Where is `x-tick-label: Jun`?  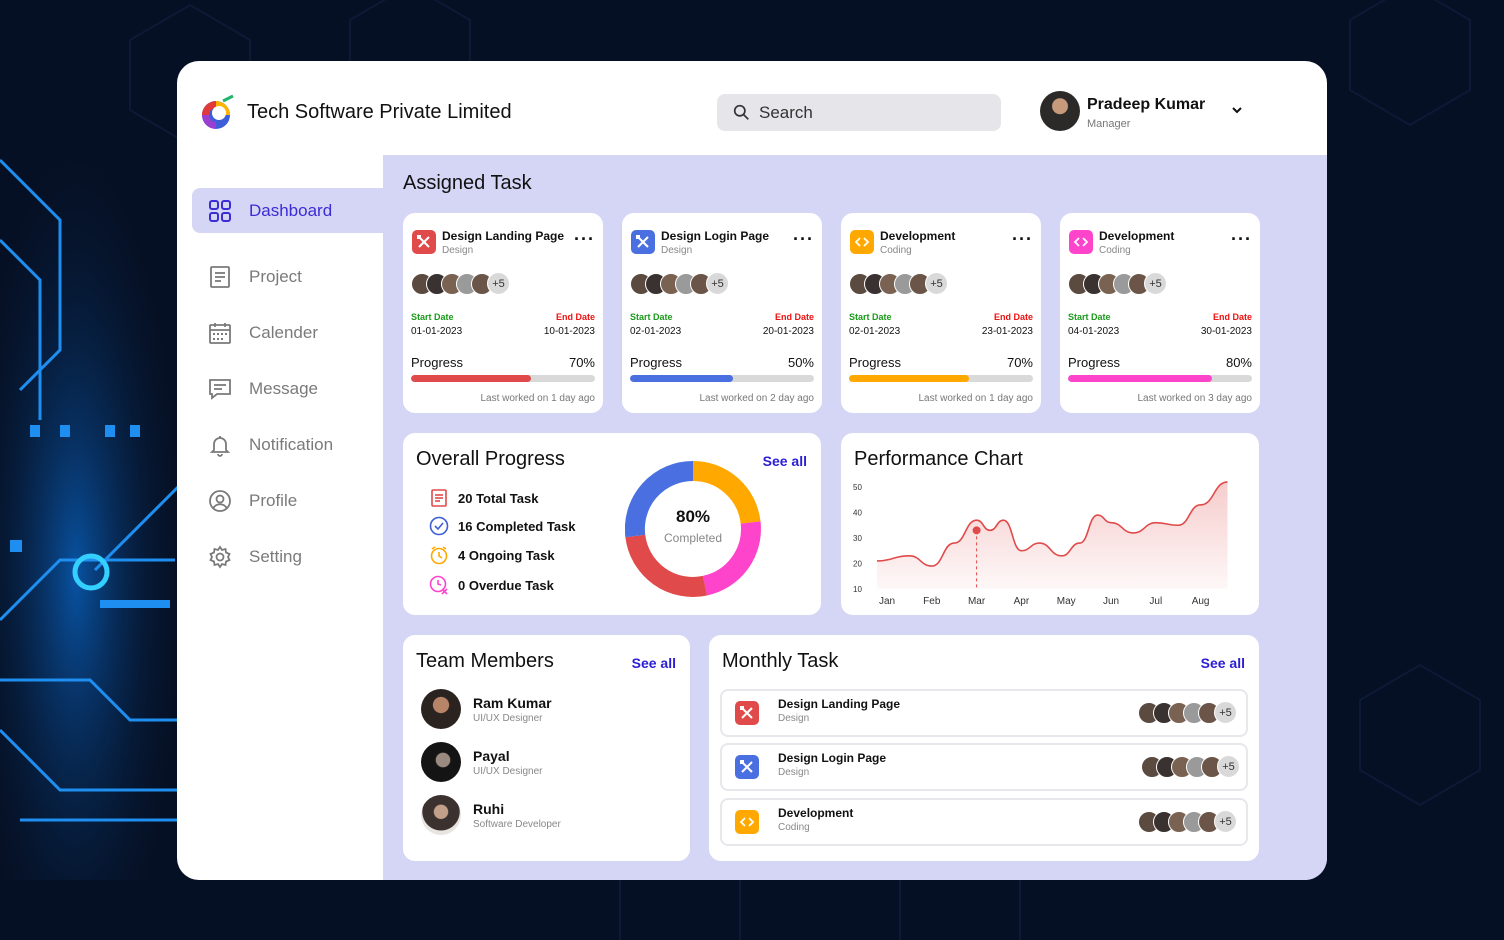 x-tick-label: Jun is located at coordinates (1111, 601).